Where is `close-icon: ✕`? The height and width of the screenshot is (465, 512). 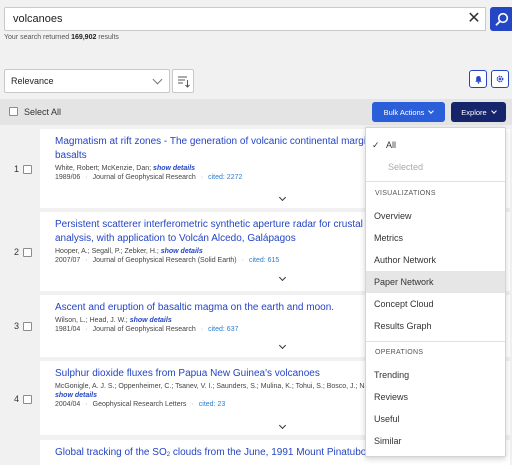 close-icon: ✕ is located at coordinates (474, 19).